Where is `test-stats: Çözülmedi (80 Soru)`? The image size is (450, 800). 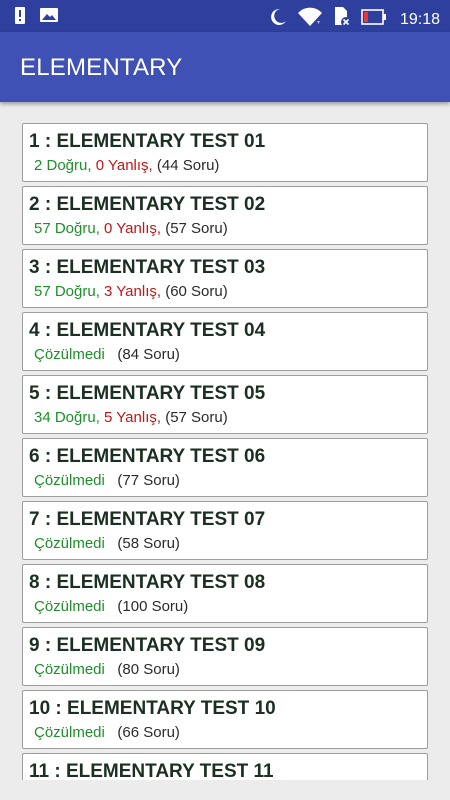
test-stats: Çözülmedi (80 Soru) is located at coordinates (228, 670).